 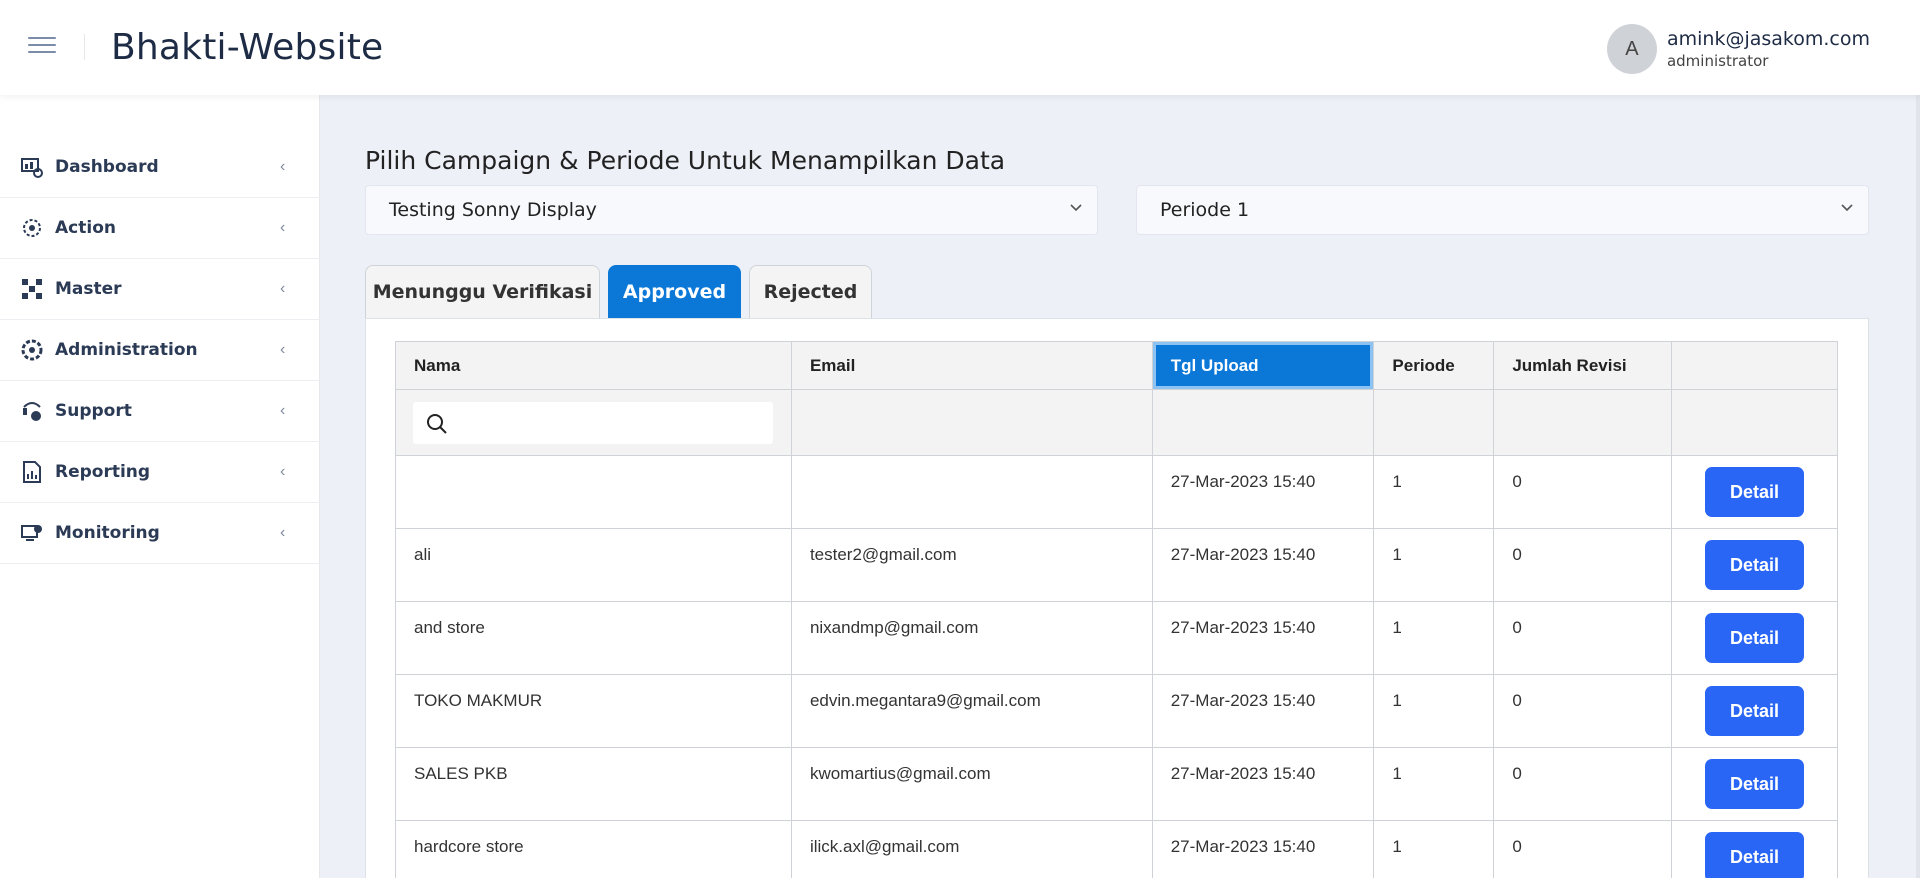 What do you see at coordinates (160, 289) in the screenshot?
I see `sidebar-item-master: Master ‹` at bounding box center [160, 289].